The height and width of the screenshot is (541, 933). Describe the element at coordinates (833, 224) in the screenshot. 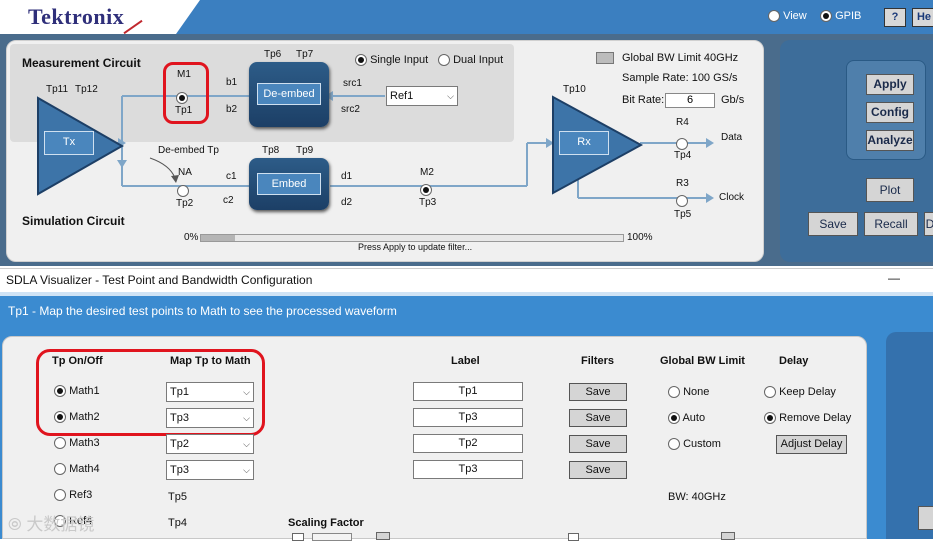

I see `save-button: Save` at that location.